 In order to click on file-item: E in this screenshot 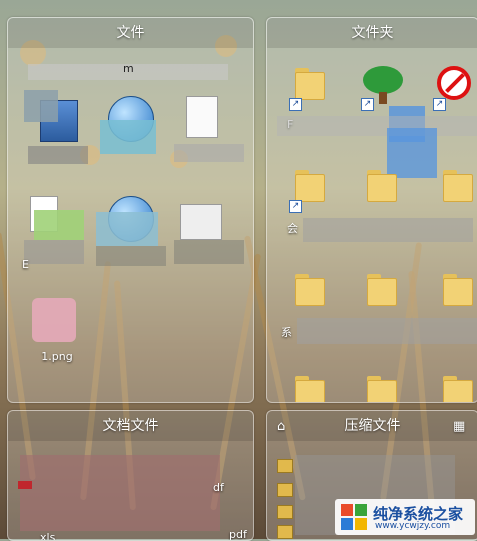, I will do `click(57, 230)`.